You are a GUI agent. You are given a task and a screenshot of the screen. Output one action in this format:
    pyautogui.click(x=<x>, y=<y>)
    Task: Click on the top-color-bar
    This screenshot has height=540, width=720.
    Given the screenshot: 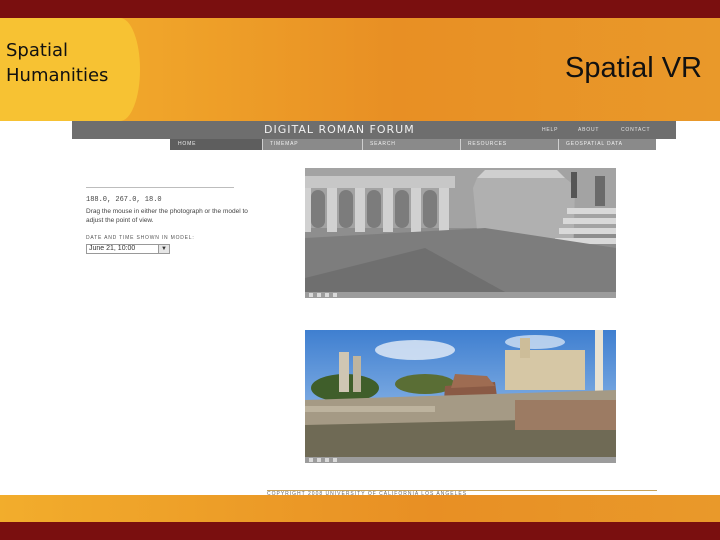 What is the action you would take?
    pyautogui.click(x=360, y=9)
    